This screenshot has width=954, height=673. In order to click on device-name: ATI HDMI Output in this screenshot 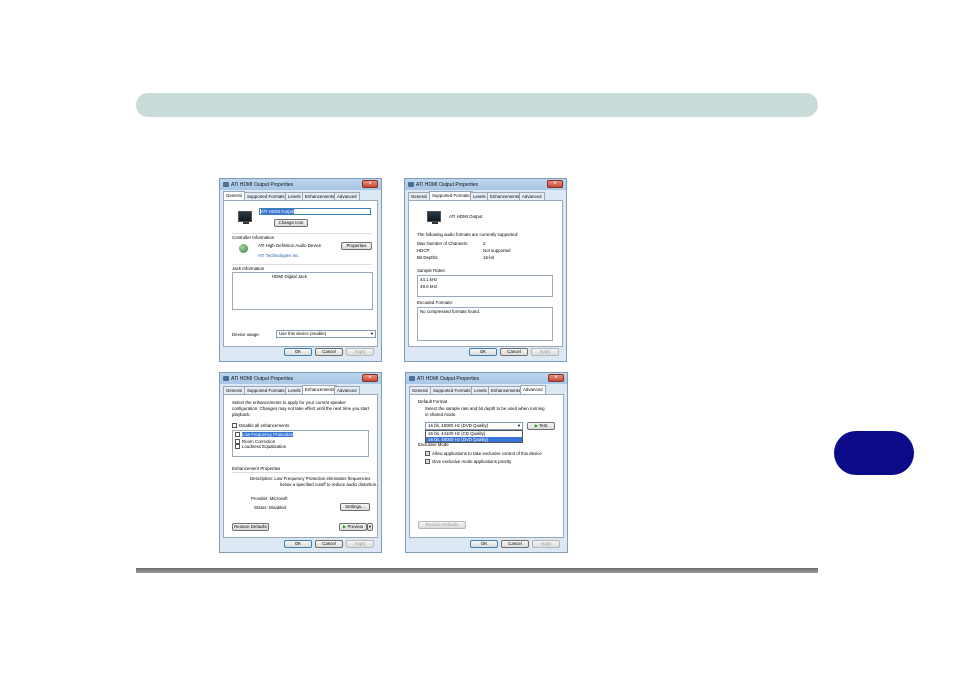, I will do `click(466, 216)`.